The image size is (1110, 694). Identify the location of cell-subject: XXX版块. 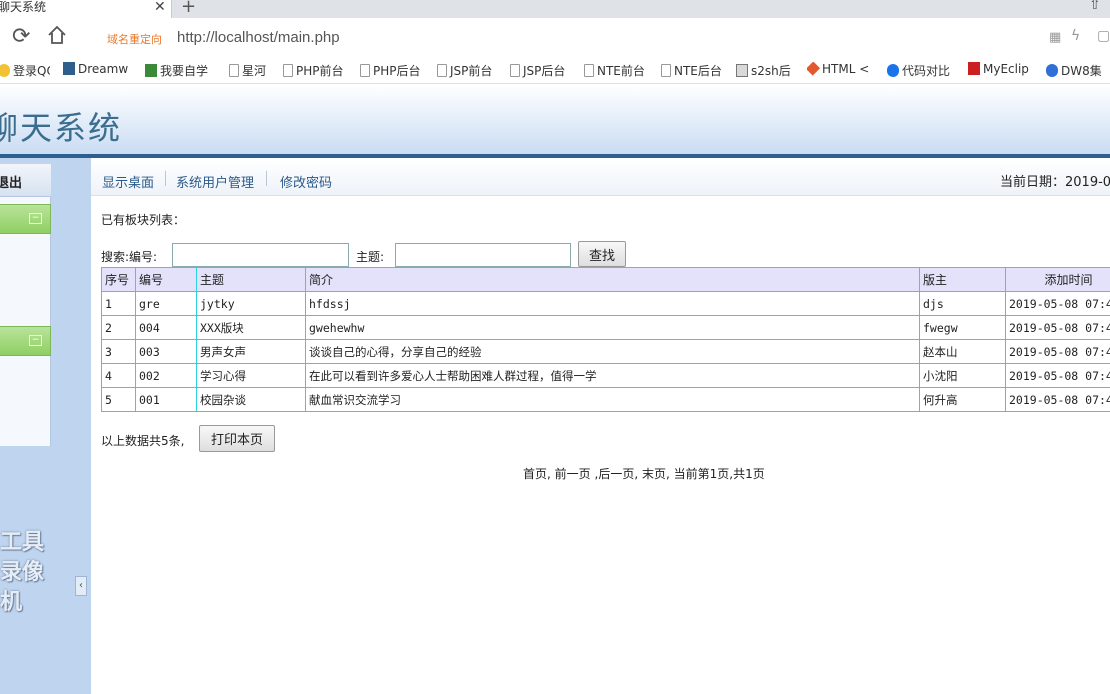
(251, 327).